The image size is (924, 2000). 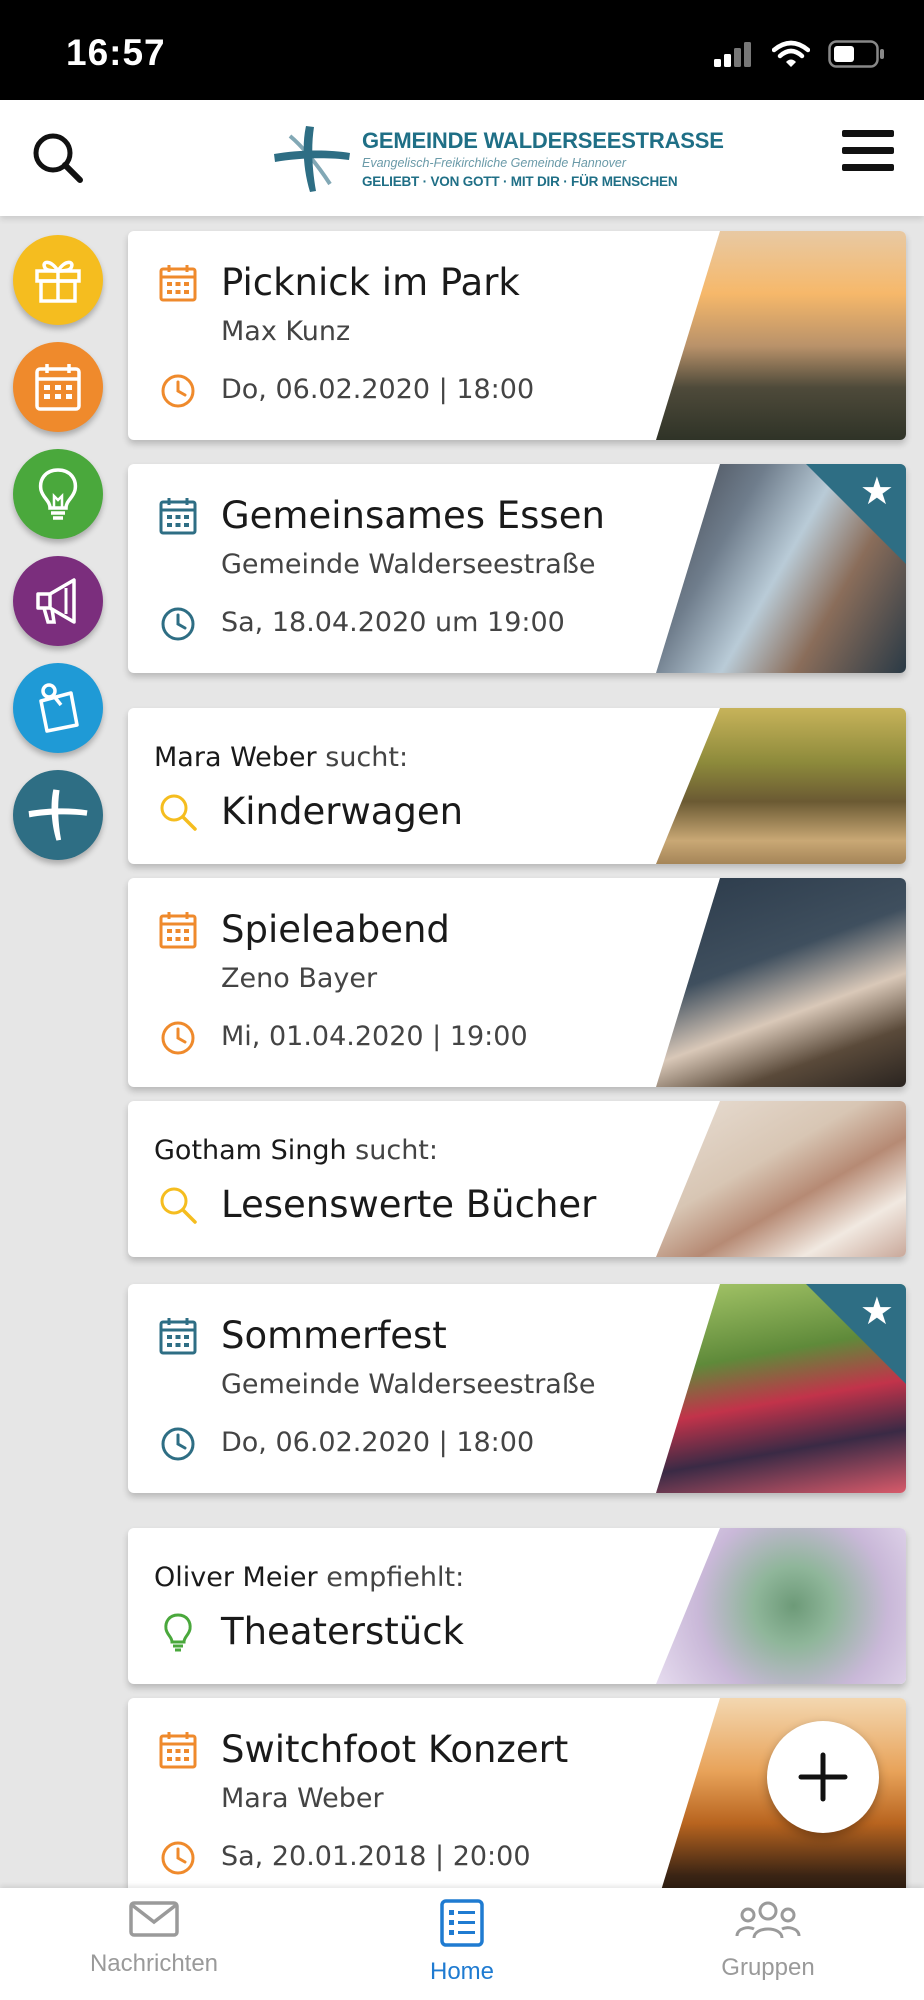 I want to click on gift-icon, so click(x=58, y=281).